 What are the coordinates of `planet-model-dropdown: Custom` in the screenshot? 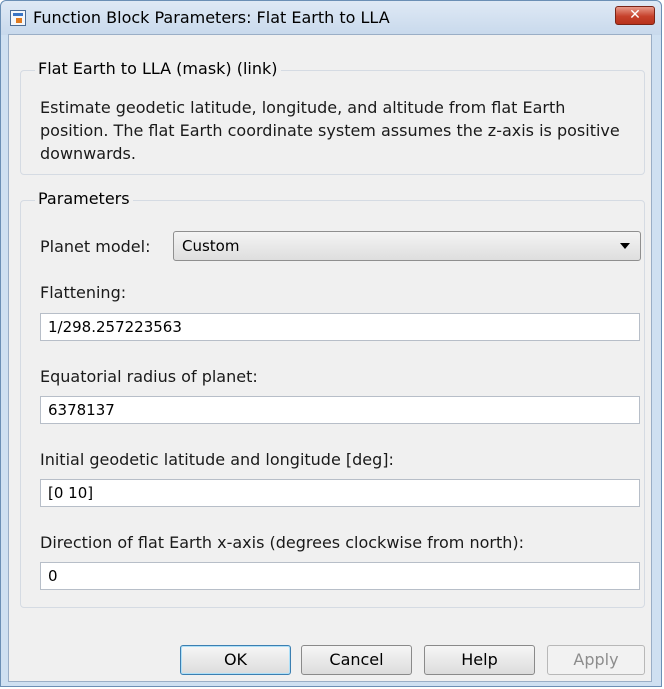 It's located at (407, 246).